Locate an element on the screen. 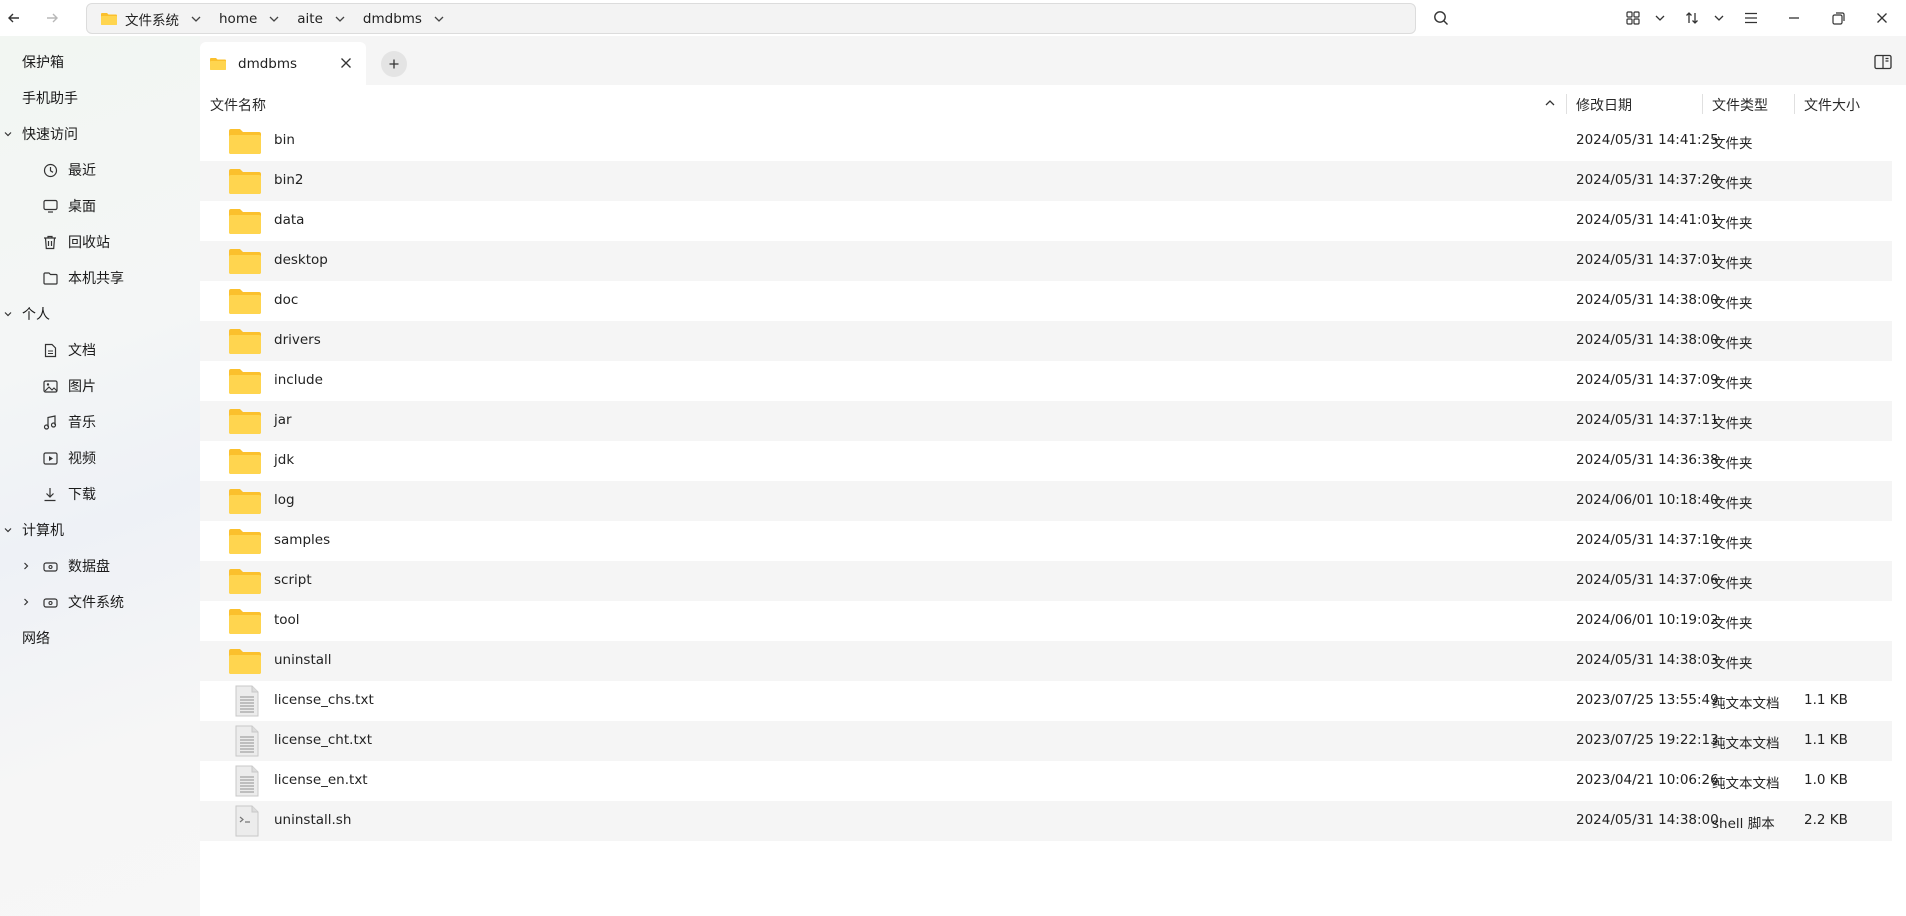 The image size is (1906, 916). sidebar-item-phone-assistant: 手机助手 is located at coordinates (100, 98).